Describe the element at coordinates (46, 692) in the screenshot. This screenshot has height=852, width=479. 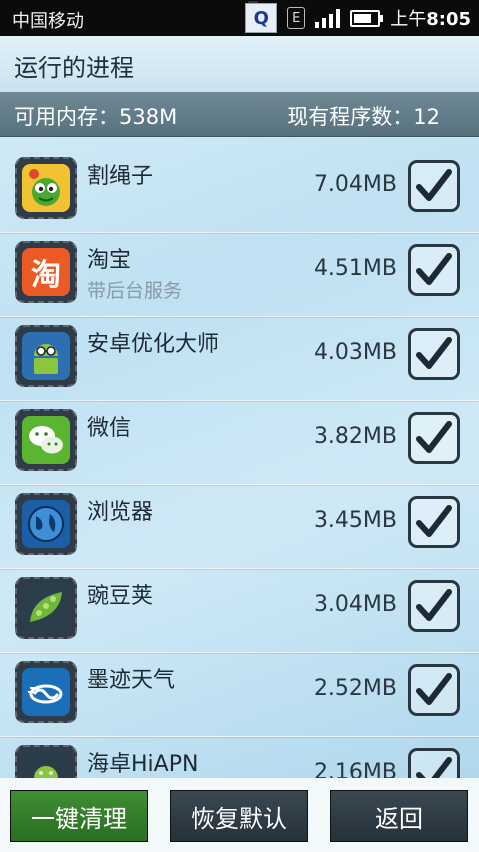
I see `moji-weather-icon` at that location.